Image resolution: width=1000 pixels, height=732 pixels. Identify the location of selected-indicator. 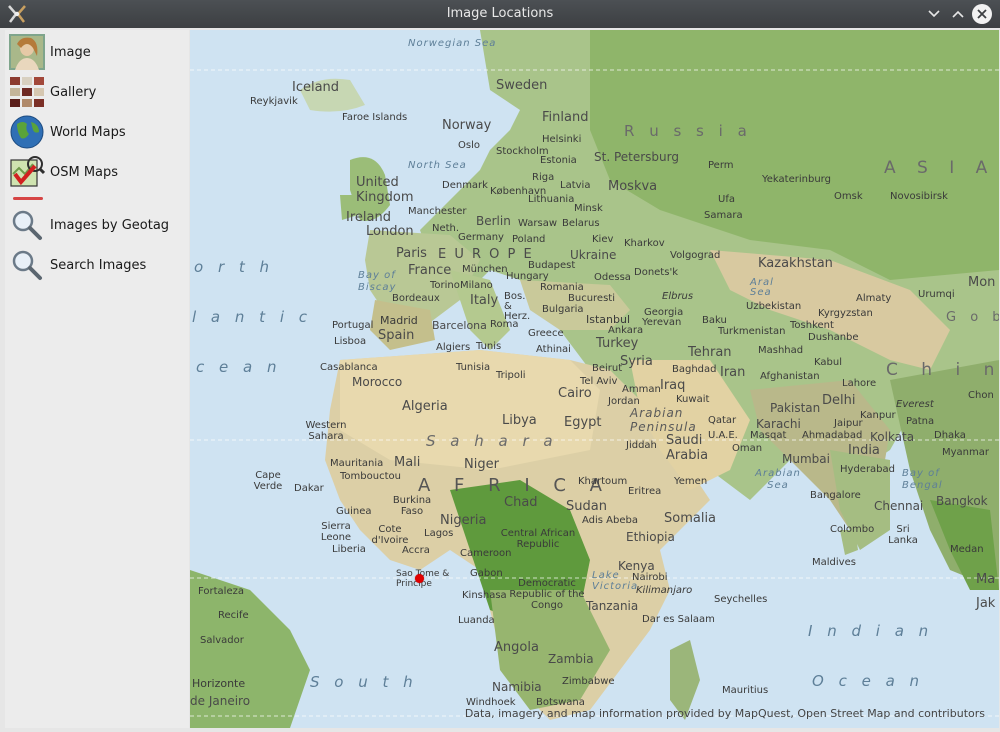
(28, 198).